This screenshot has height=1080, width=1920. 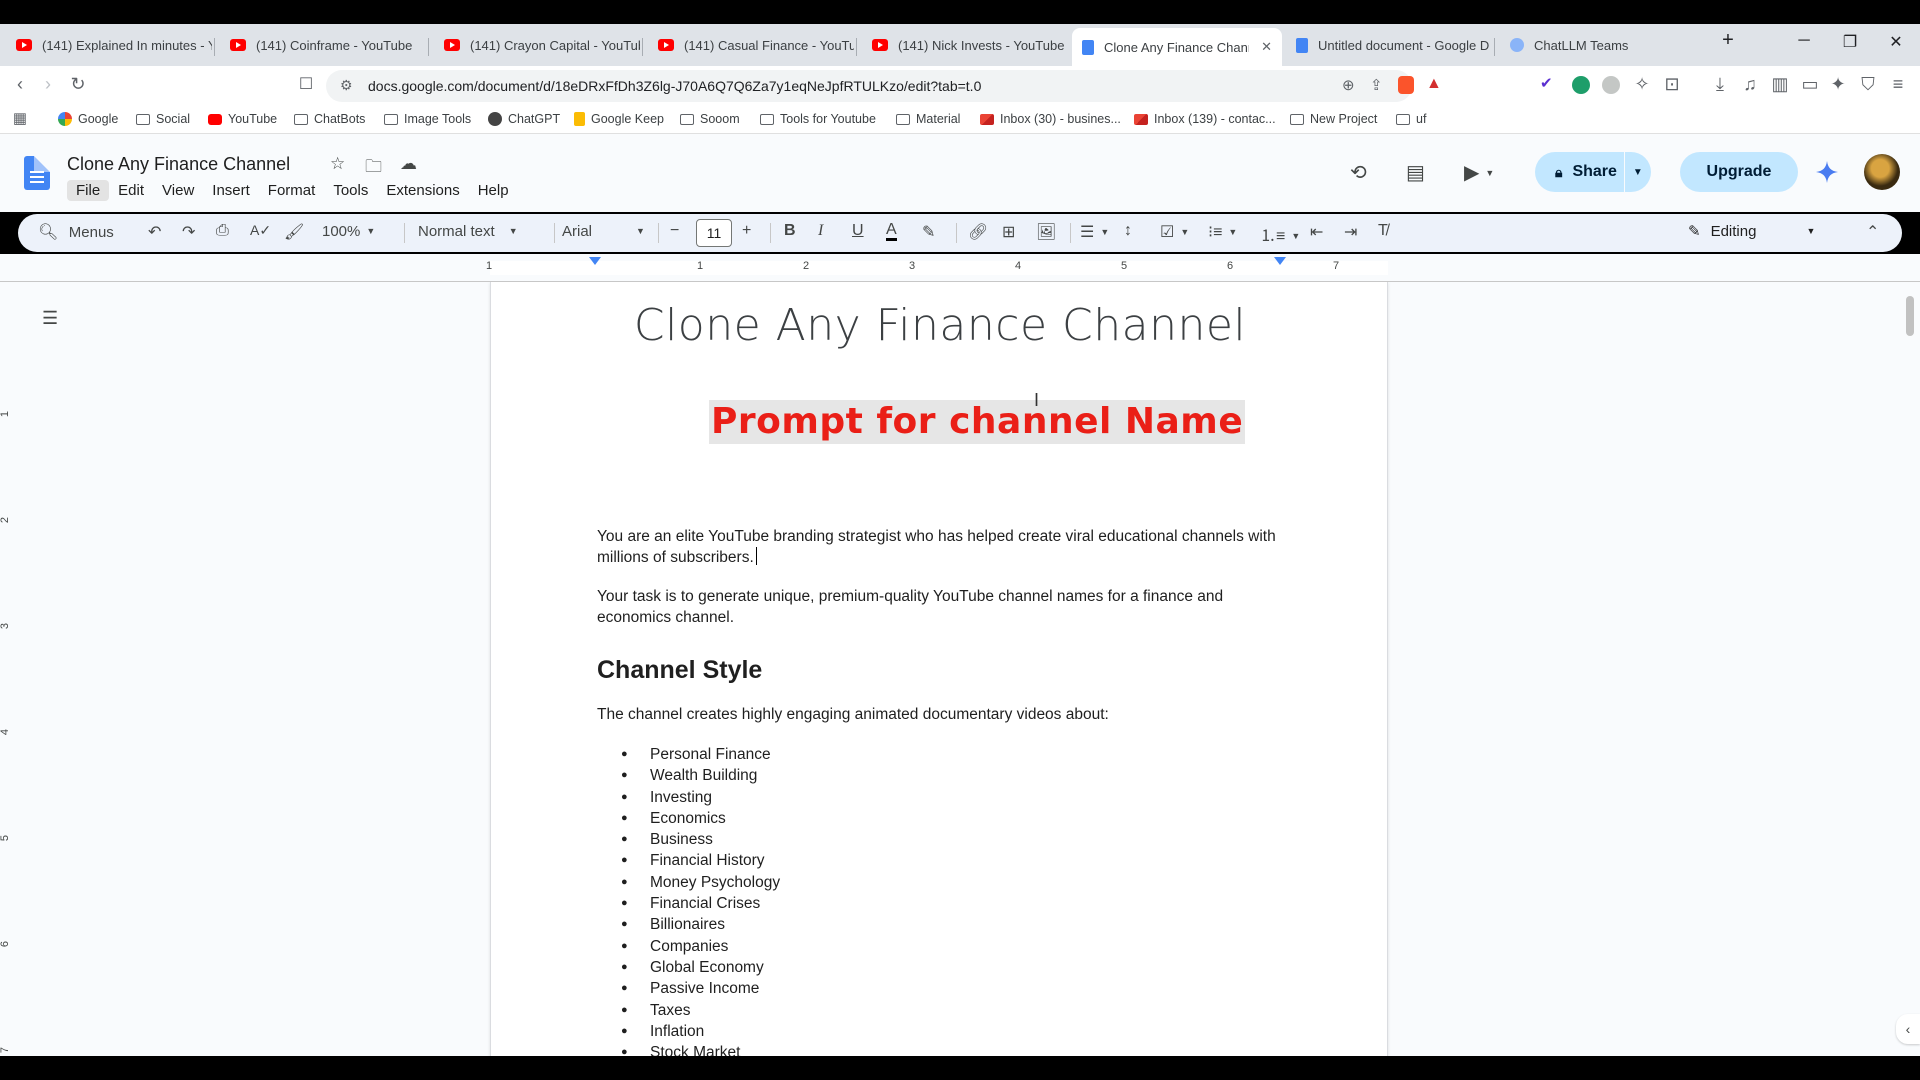 What do you see at coordinates (1804, 41) in the screenshot?
I see `minimize-window-button: ─` at bounding box center [1804, 41].